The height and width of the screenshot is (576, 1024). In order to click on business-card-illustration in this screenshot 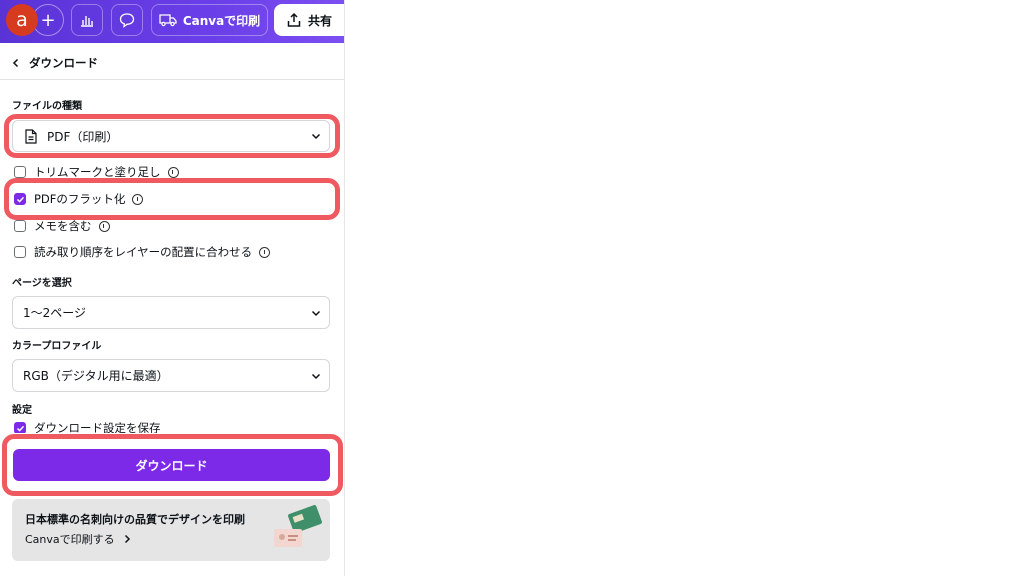, I will do `click(298, 526)`.